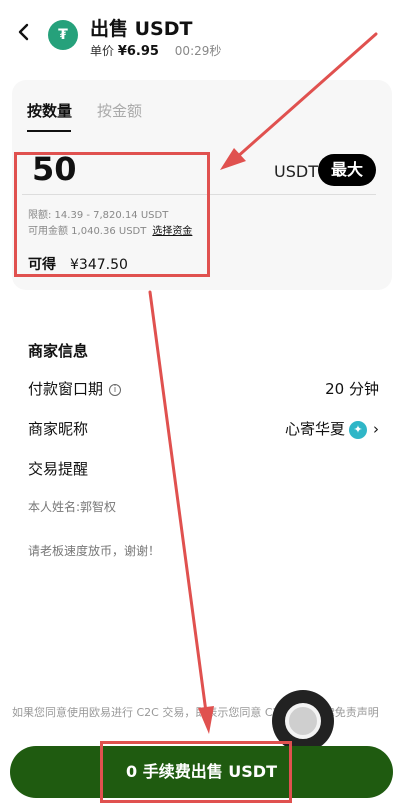 The width and height of the screenshot is (403, 804). Describe the element at coordinates (49, 131) in the screenshot. I see `active-tab-indicator` at that location.